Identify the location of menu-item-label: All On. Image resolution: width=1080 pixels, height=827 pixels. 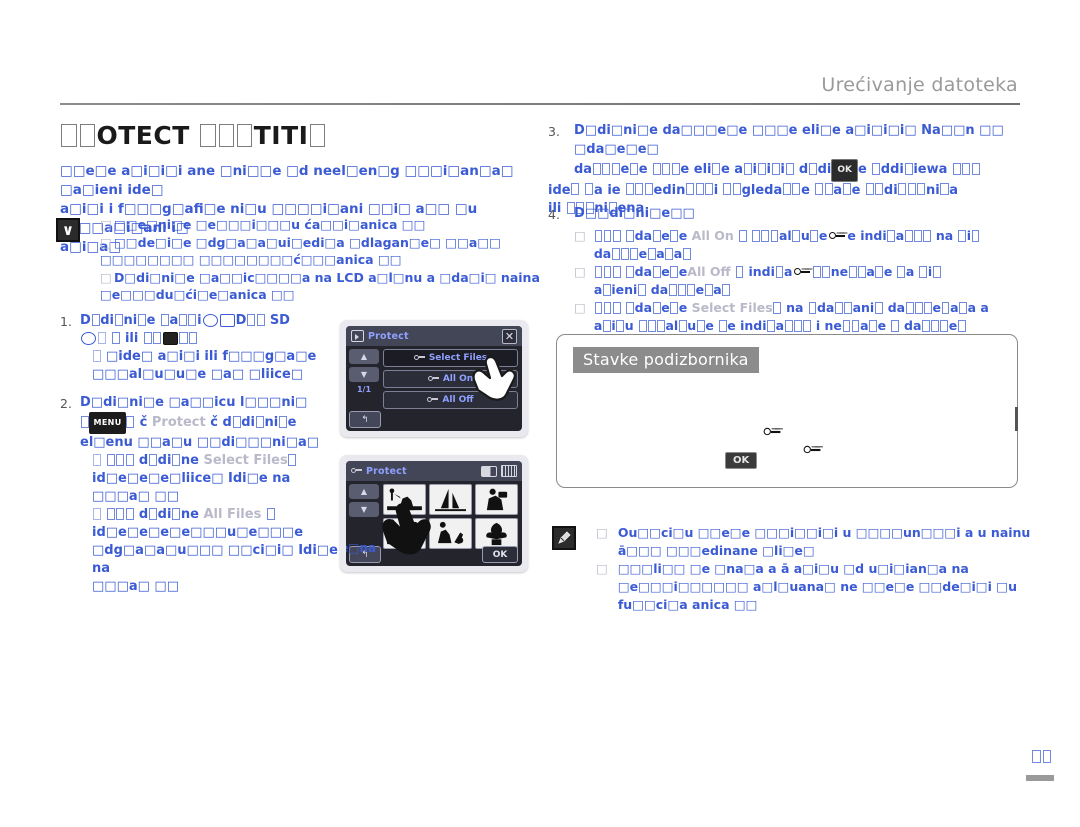
(458, 379).